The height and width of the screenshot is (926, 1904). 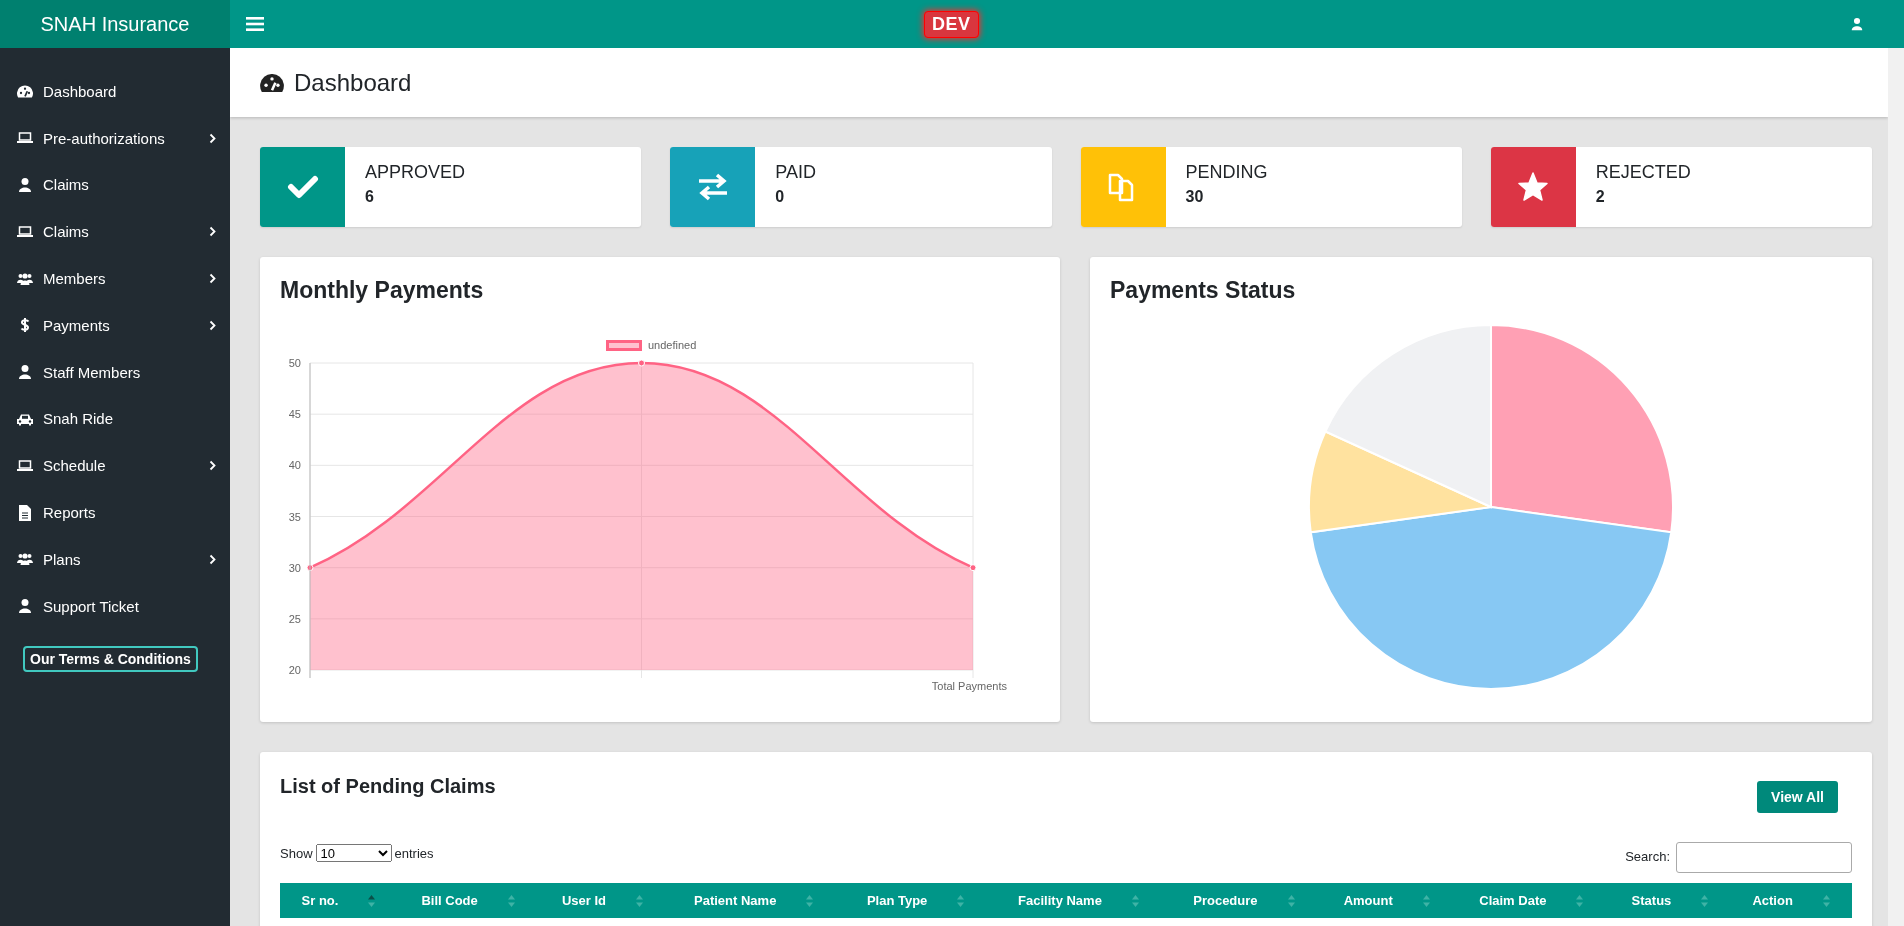 I want to click on search-label: Search:, so click(x=1647, y=856).